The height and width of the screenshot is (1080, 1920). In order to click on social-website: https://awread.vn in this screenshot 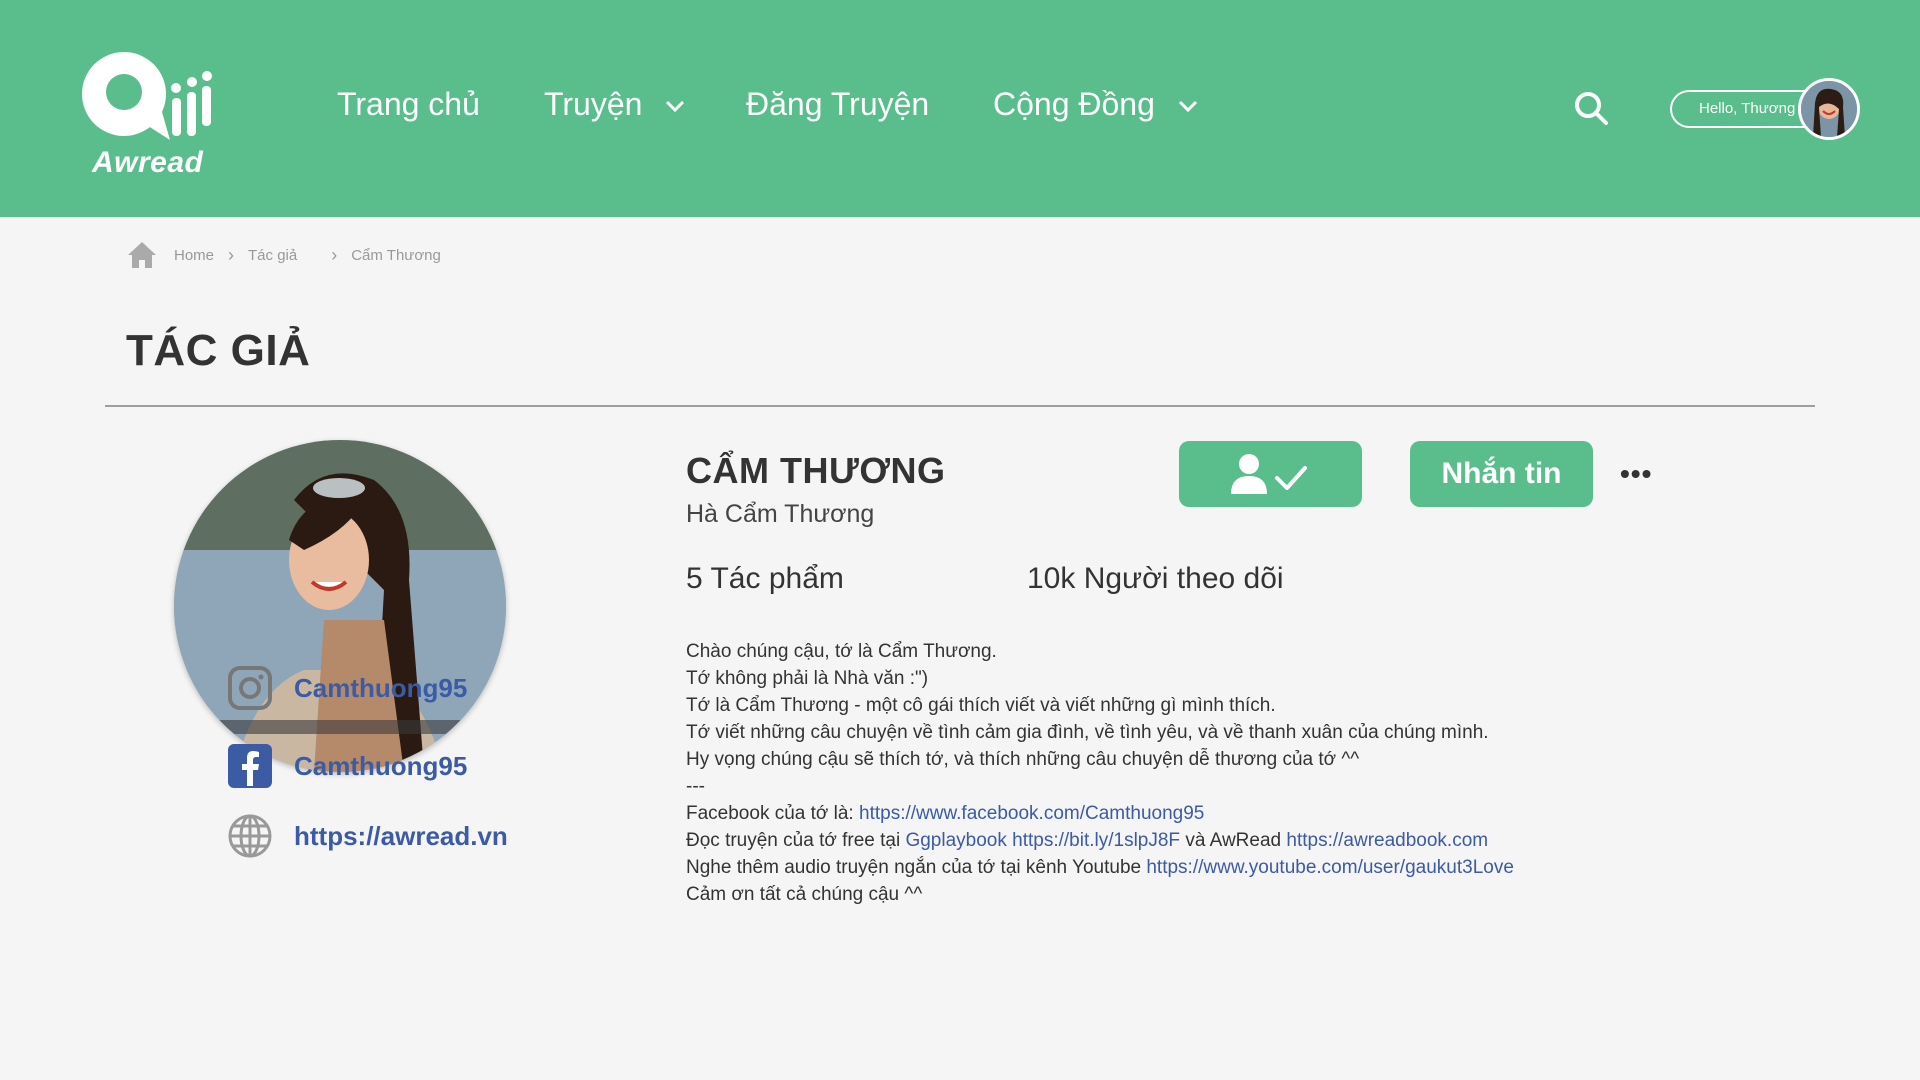, I will do `click(367, 836)`.